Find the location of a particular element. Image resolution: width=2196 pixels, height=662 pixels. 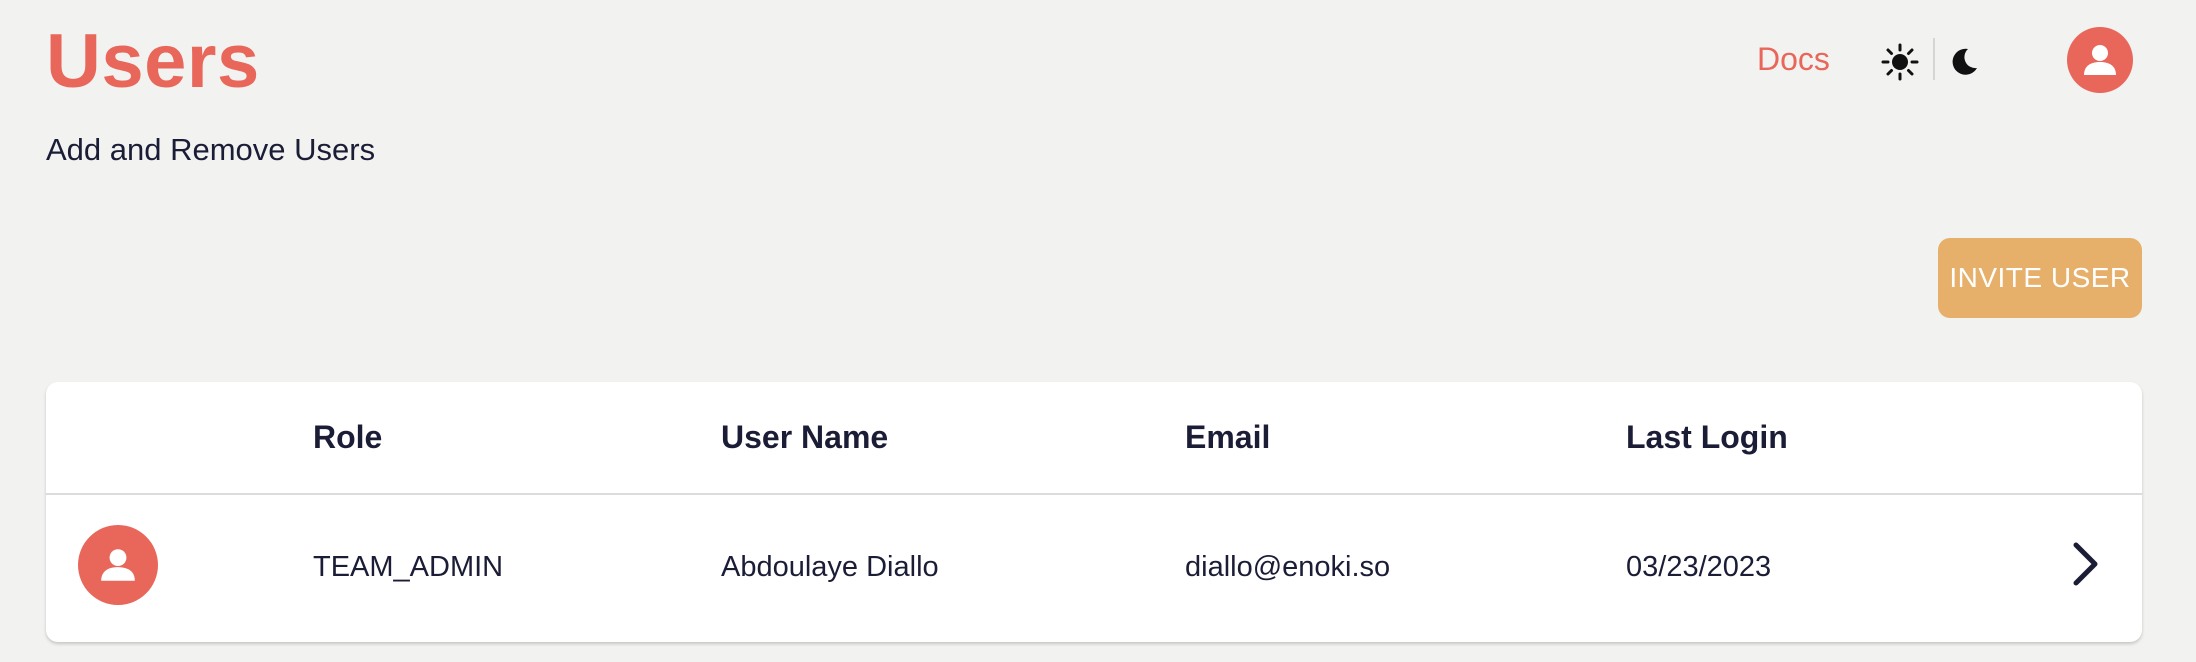

theme-switch is located at coordinates (1935, 59).